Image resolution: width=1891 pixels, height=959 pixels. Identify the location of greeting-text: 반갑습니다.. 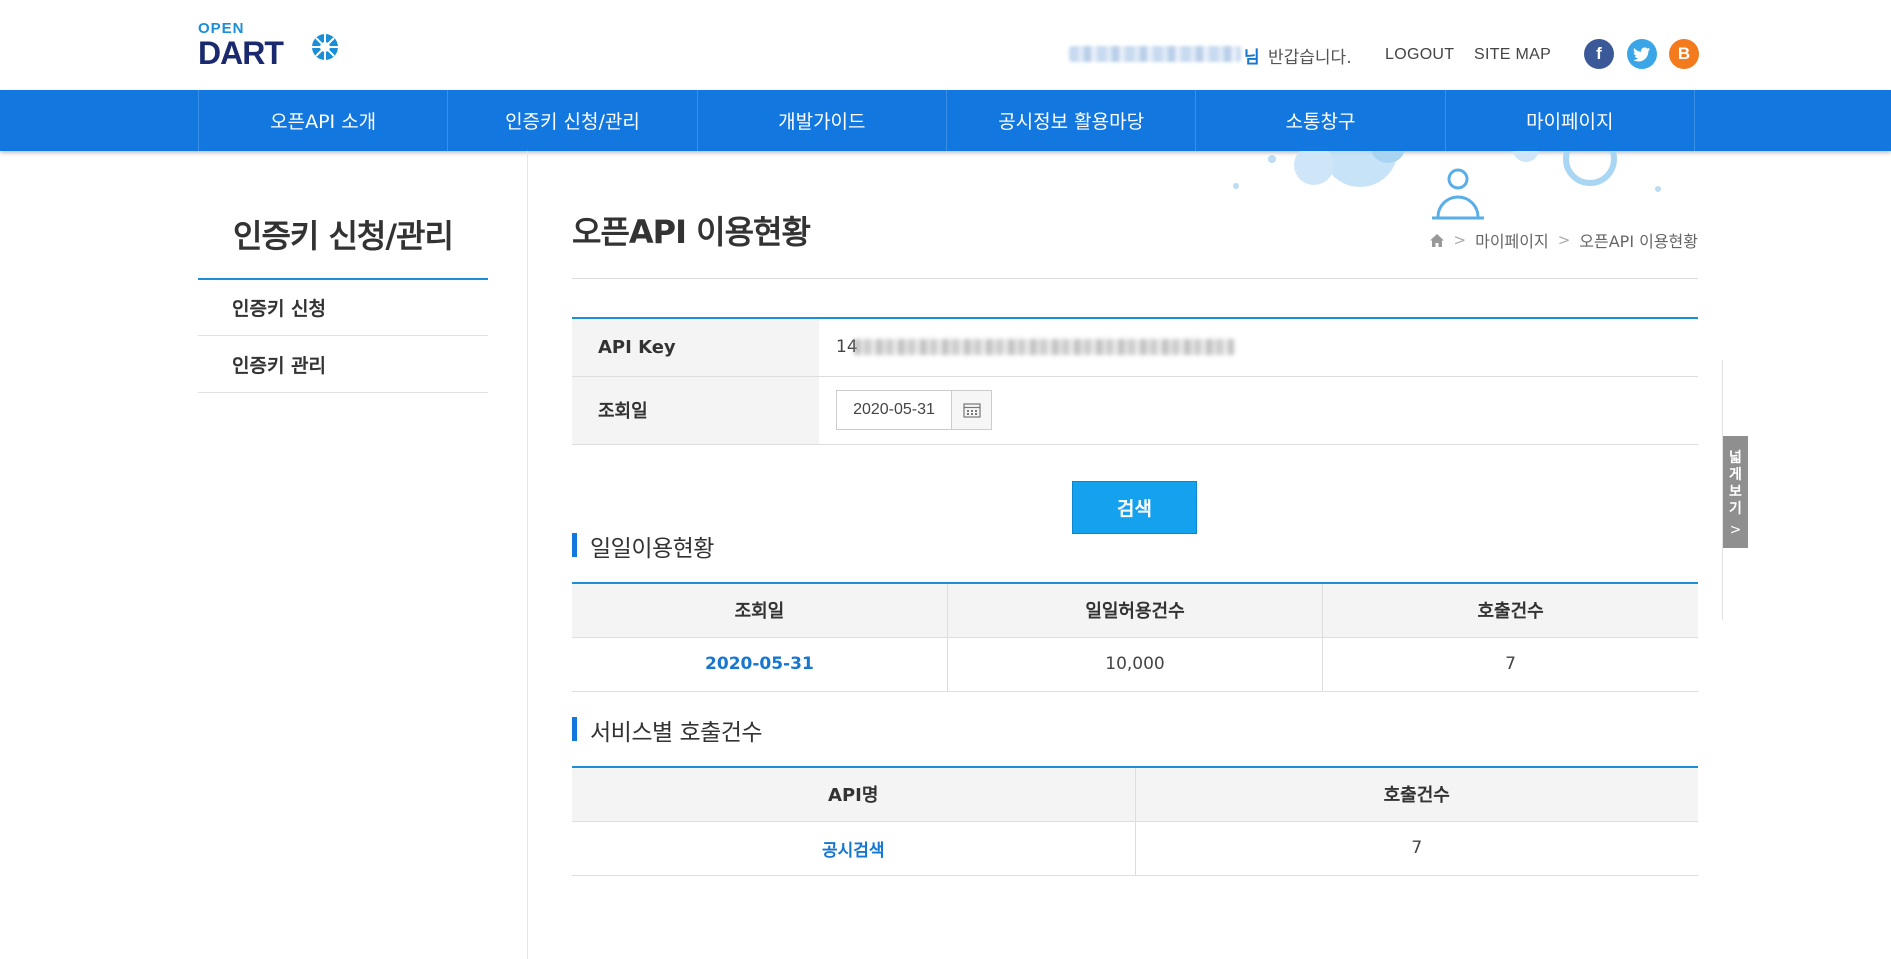
(1310, 58).